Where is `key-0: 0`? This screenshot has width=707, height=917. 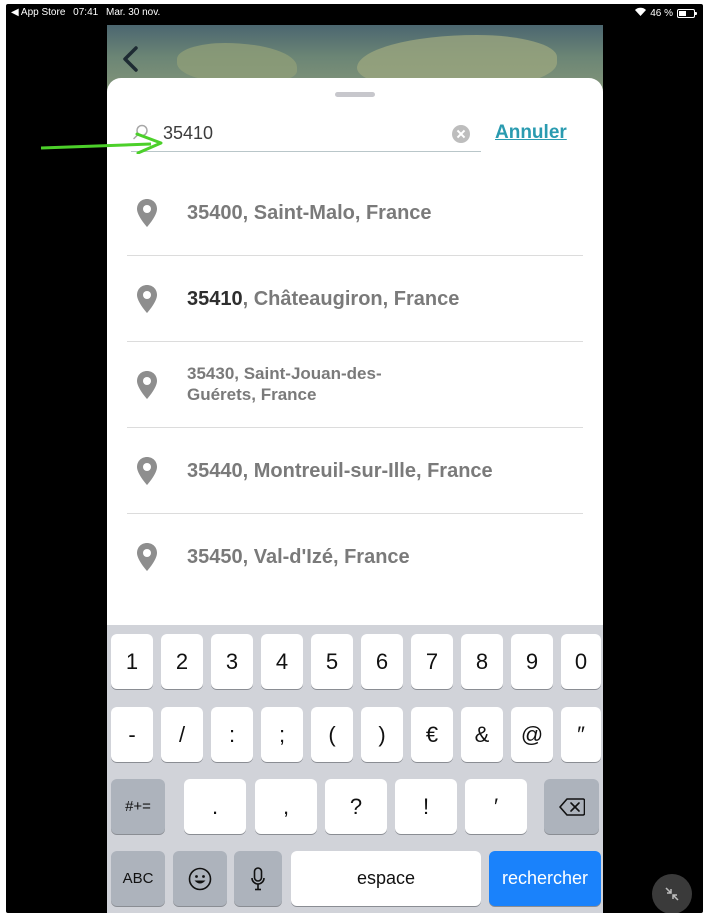 key-0: 0 is located at coordinates (581, 661).